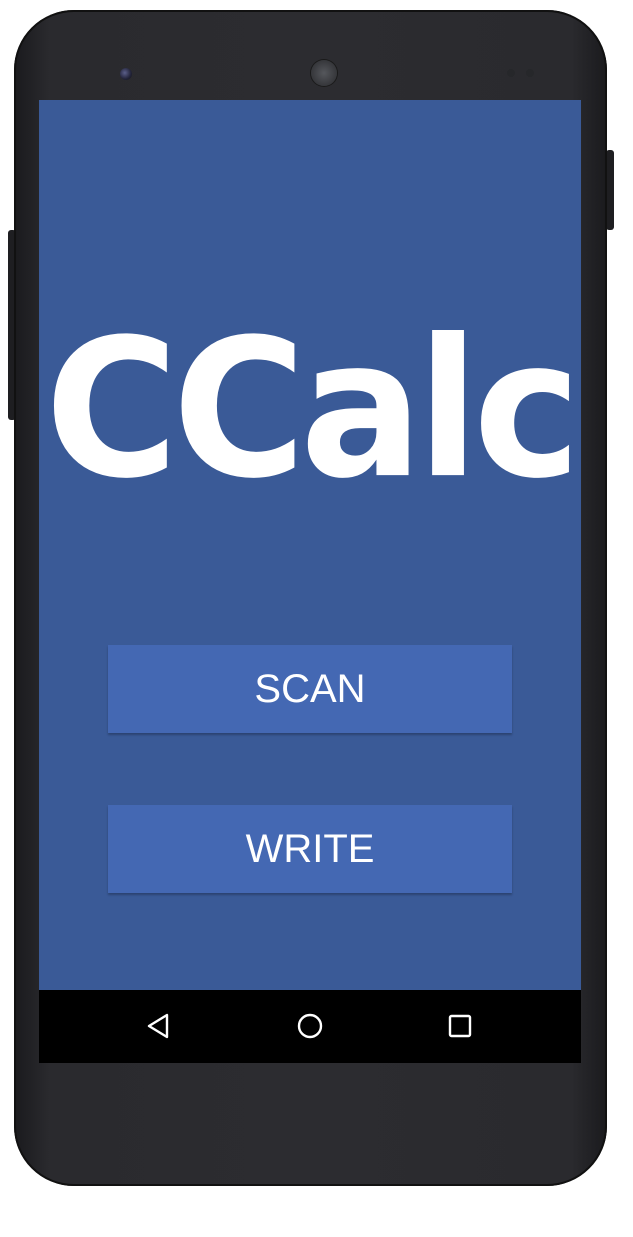  What do you see at coordinates (159, 1026) in the screenshot?
I see `back-triangle-icon` at bounding box center [159, 1026].